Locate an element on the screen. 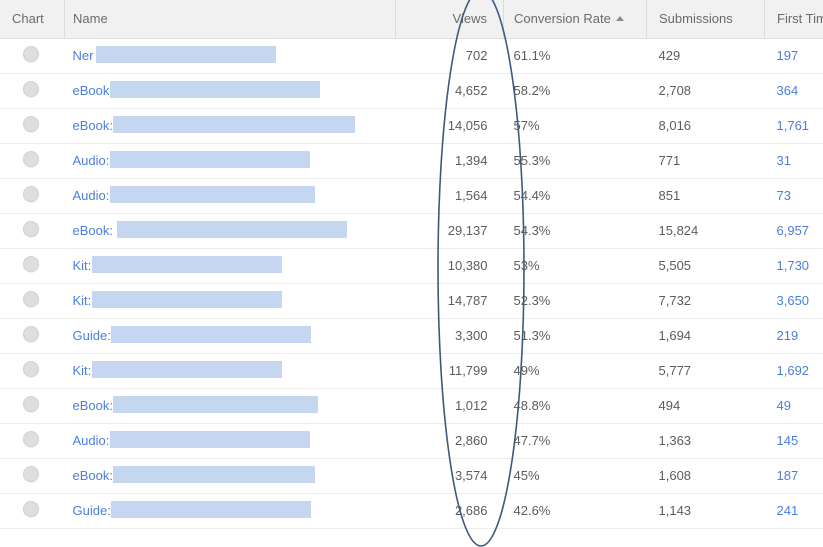  submissions-cell: 2,708 is located at coordinates (705, 91).